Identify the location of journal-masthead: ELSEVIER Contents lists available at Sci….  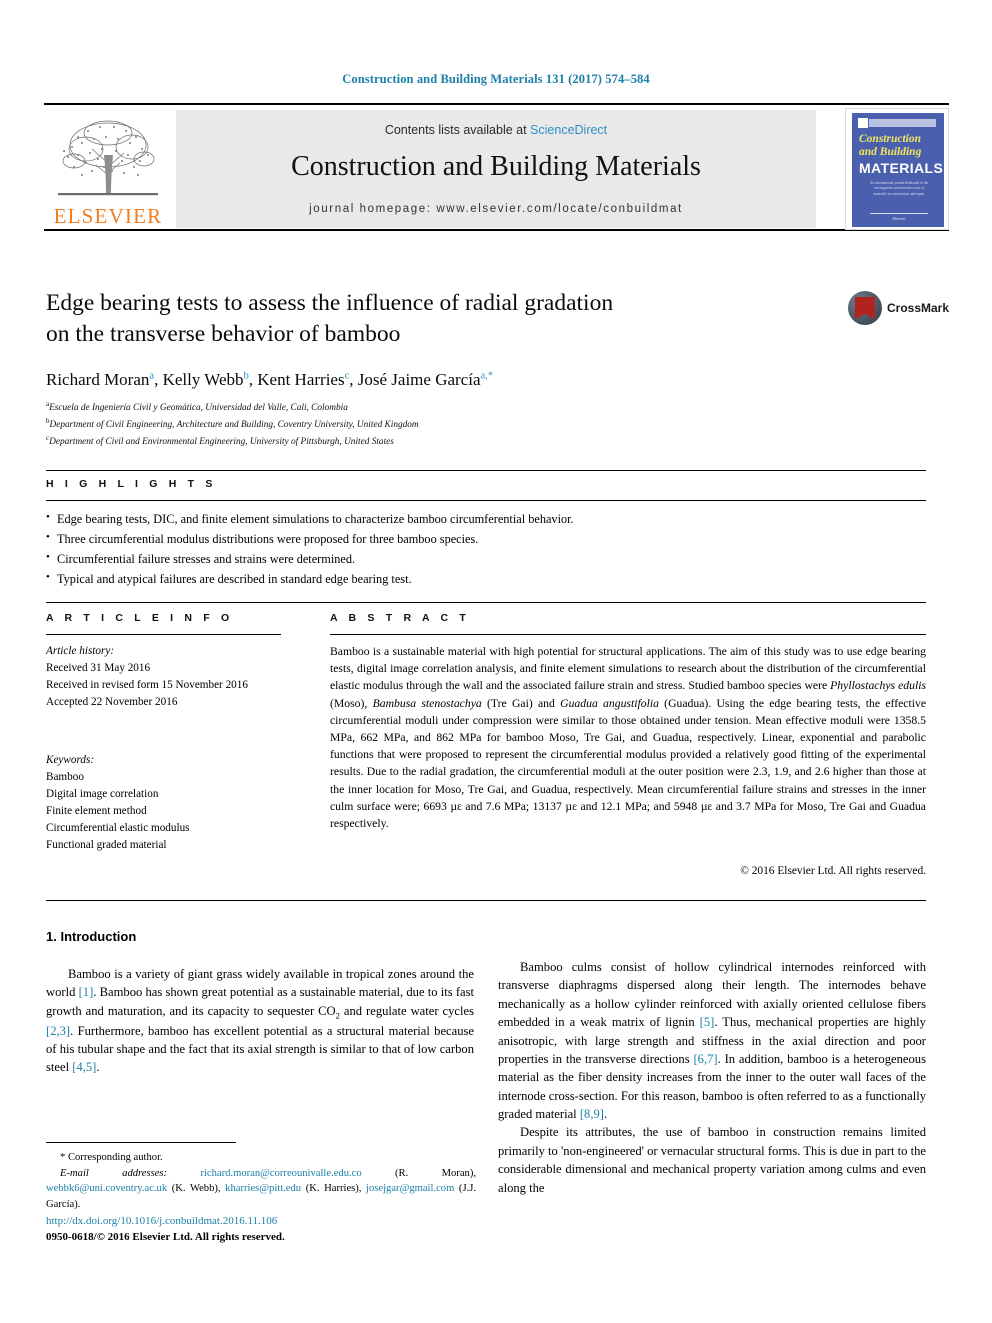
(496, 167).